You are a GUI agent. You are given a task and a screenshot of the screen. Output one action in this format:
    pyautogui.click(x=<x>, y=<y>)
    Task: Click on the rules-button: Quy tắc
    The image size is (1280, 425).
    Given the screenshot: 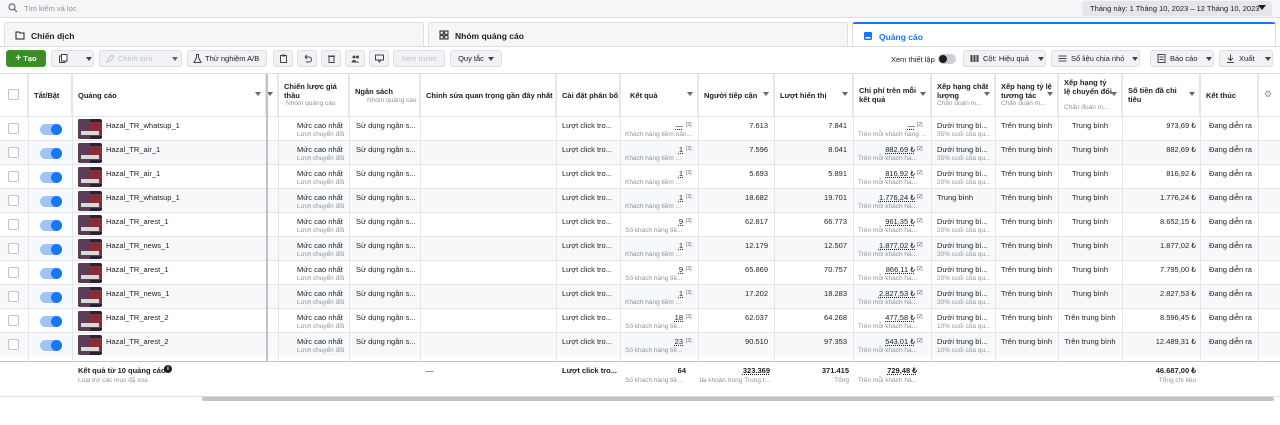 What is the action you would take?
    pyautogui.click(x=476, y=58)
    